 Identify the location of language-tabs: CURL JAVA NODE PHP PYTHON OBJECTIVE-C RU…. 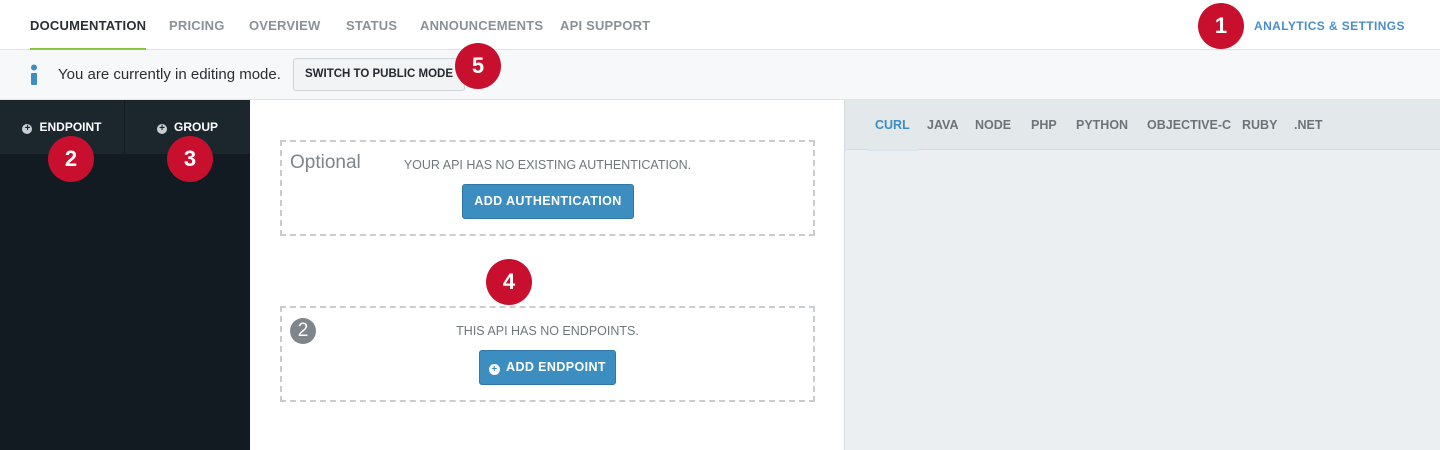
(1142, 125).